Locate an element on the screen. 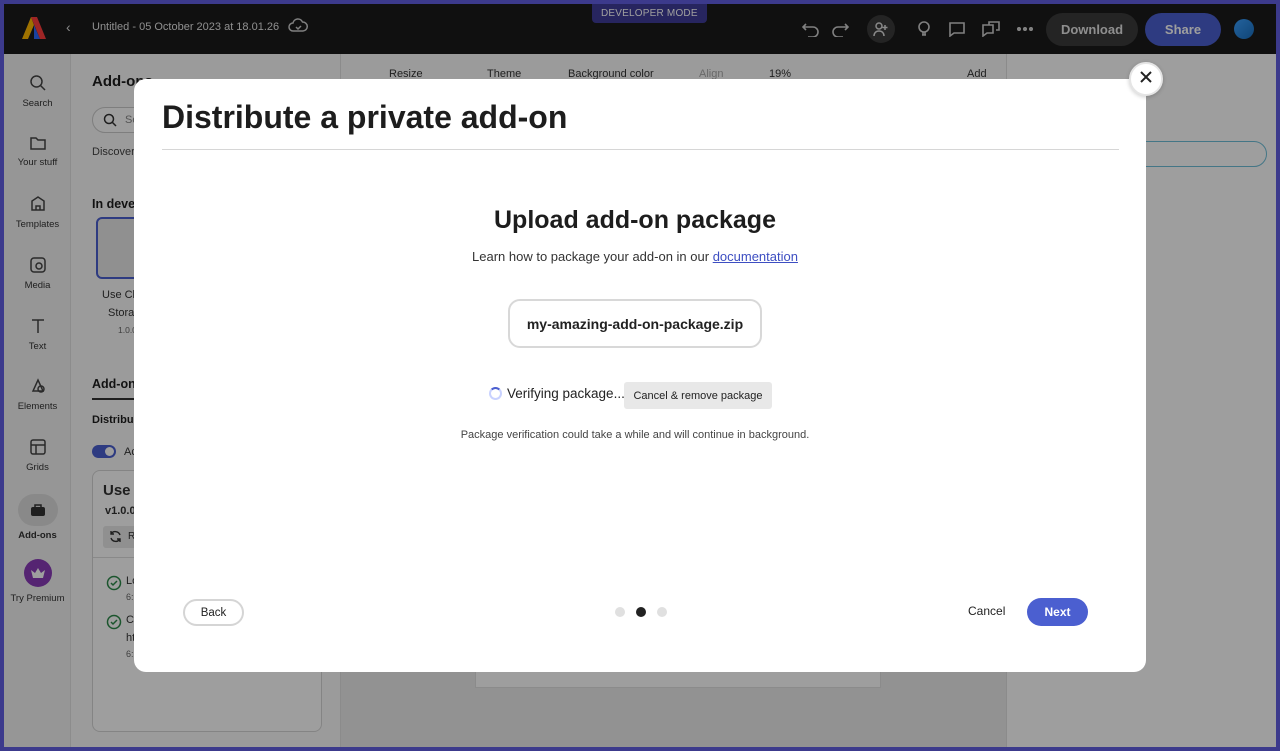 The width and height of the screenshot is (1280, 751). learn-text-prefix: Learn how to package your add-on in our is located at coordinates (591, 256).